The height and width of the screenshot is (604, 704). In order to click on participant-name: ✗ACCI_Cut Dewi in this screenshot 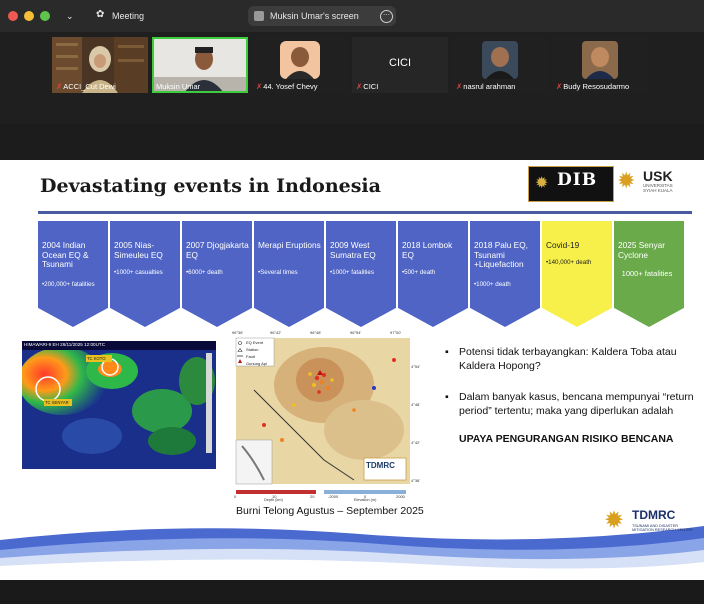, I will do `click(86, 86)`.